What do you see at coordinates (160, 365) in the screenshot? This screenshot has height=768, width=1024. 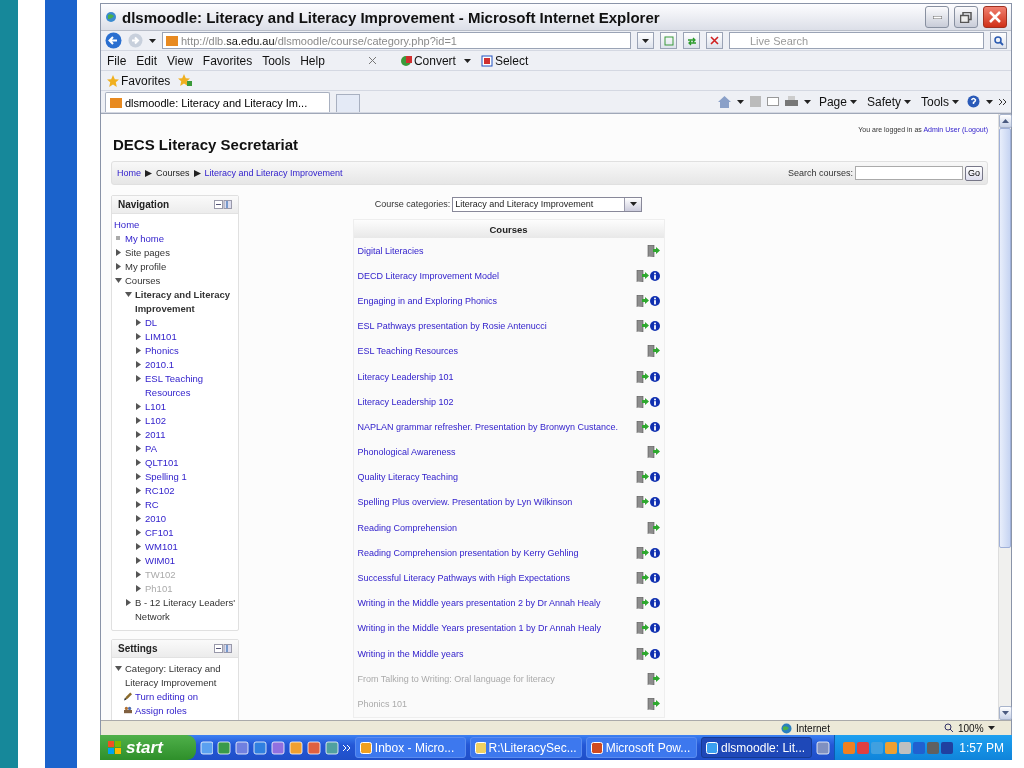 I see `nav-item: 2010.1` at bounding box center [160, 365].